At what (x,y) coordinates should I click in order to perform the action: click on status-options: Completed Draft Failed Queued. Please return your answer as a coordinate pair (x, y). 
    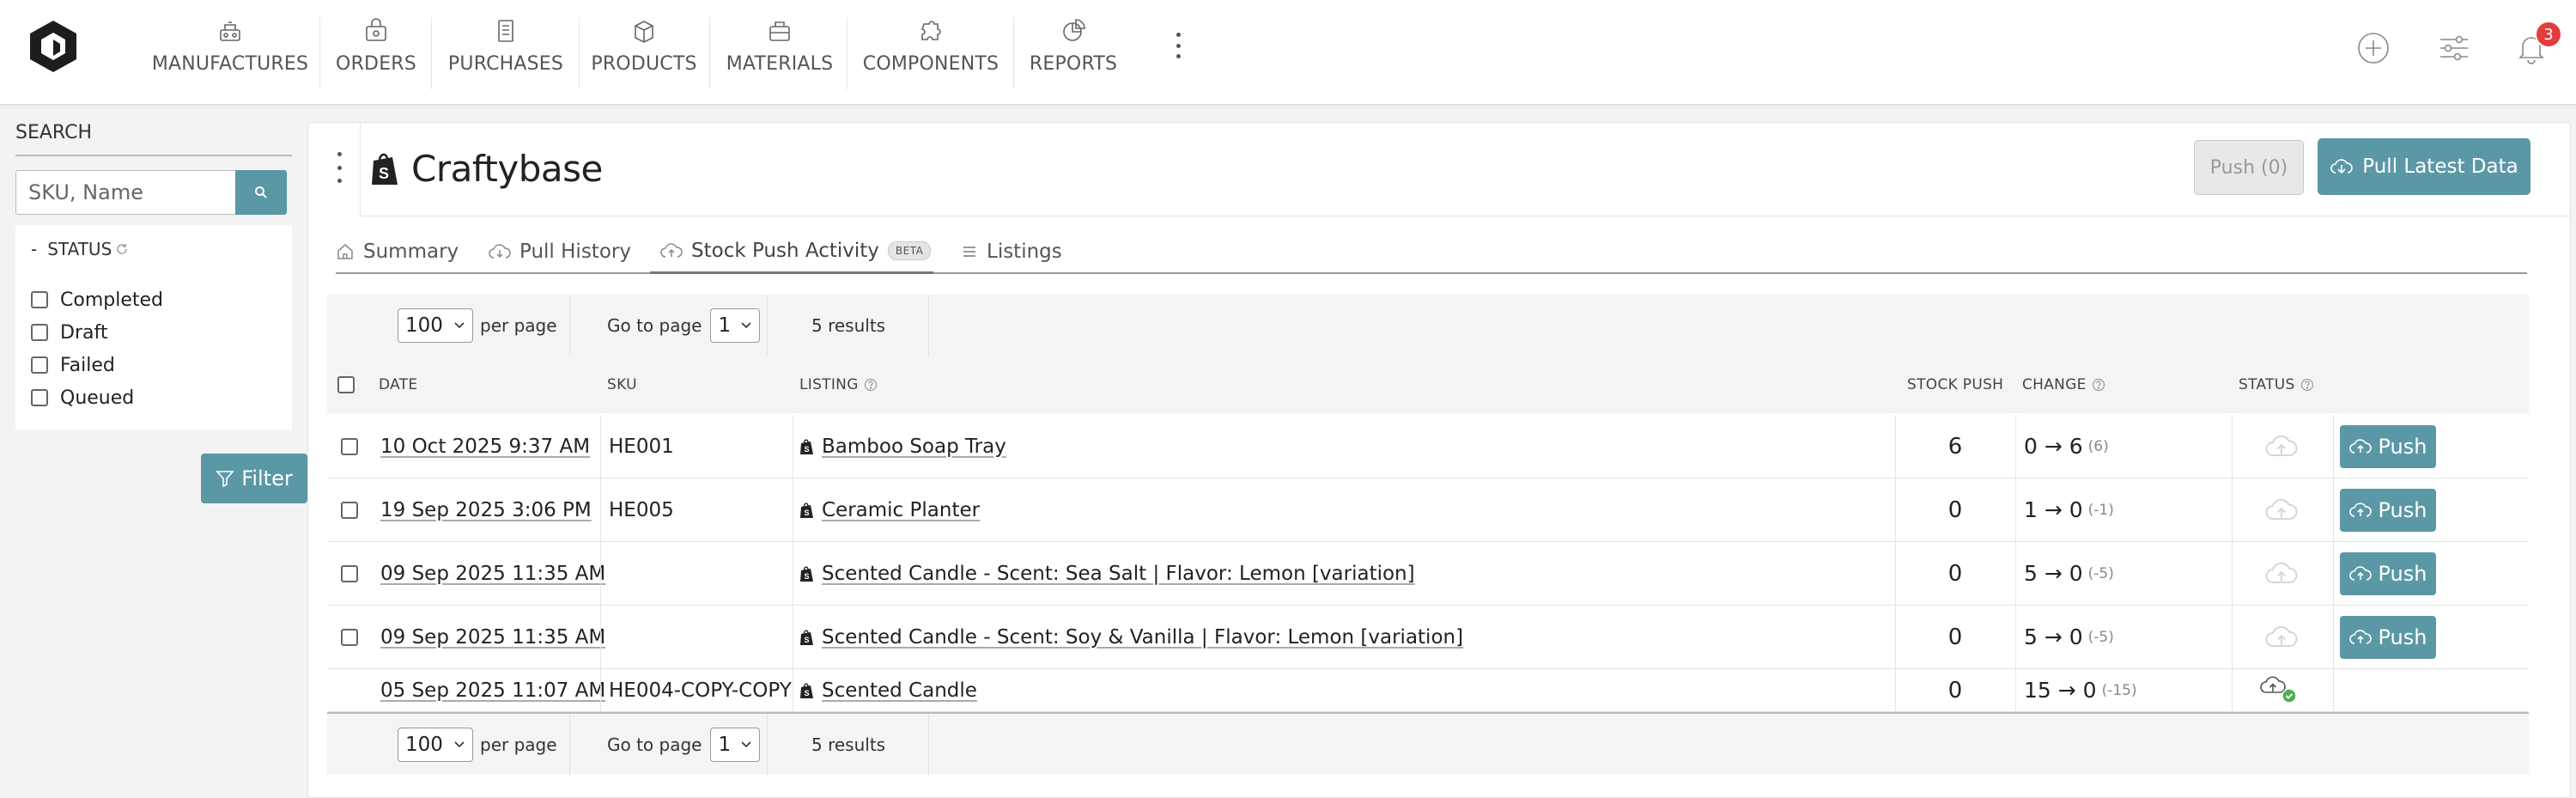
    Looking at the image, I should click on (153, 348).